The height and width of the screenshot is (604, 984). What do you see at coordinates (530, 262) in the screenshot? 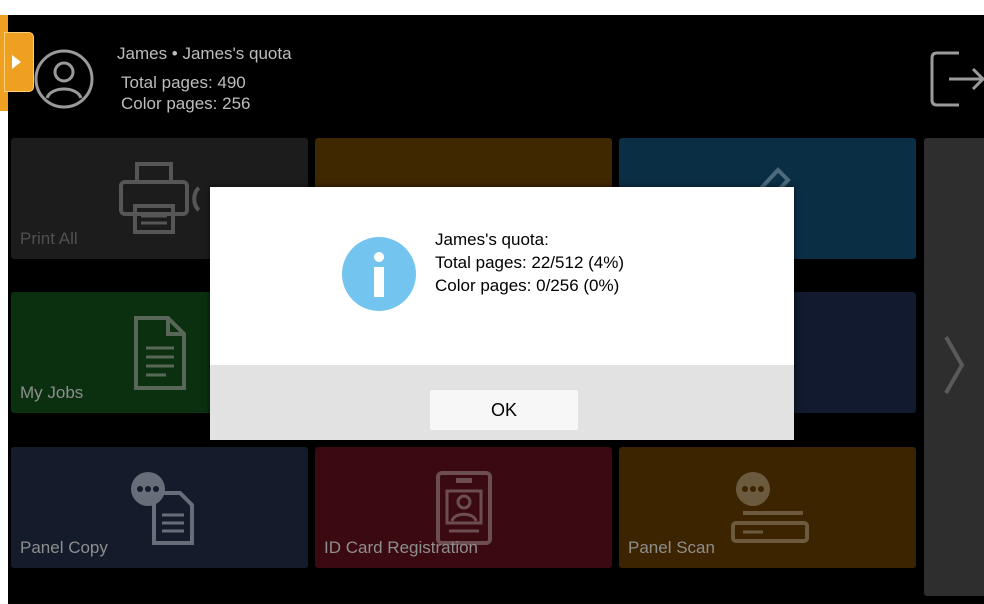
I see `total-pages-usage: Total pages: 22/512 (4%)` at bounding box center [530, 262].